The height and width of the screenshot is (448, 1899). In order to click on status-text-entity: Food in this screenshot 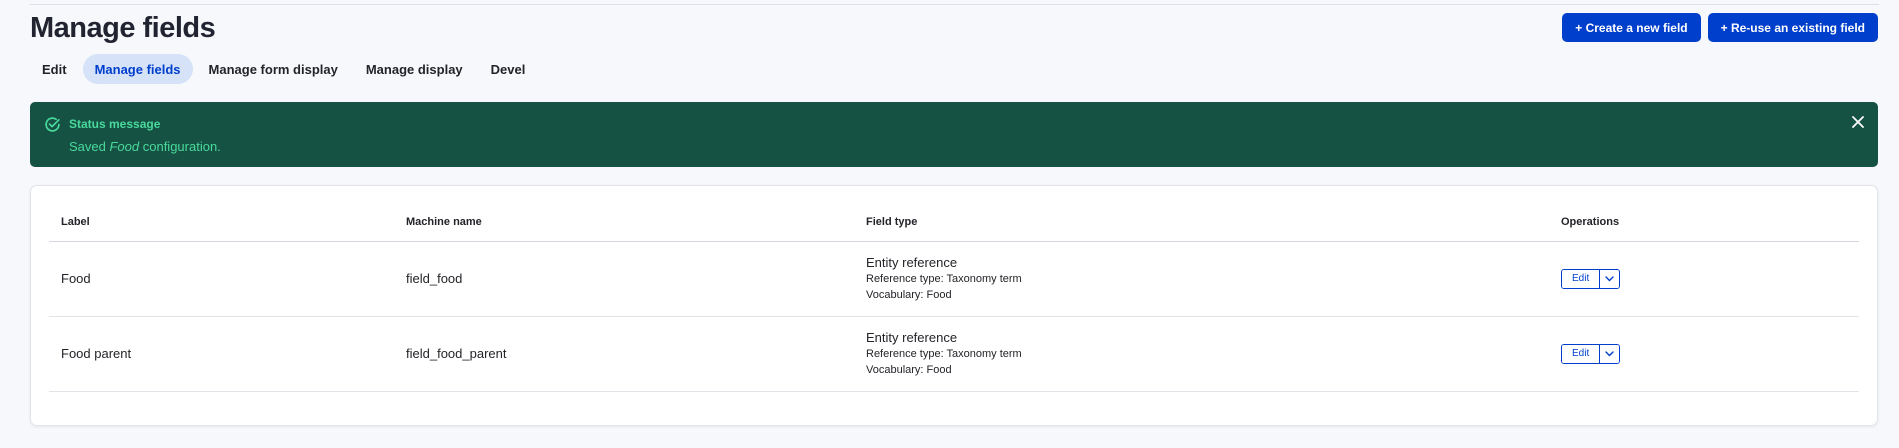, I will do `click(124, 146)`.